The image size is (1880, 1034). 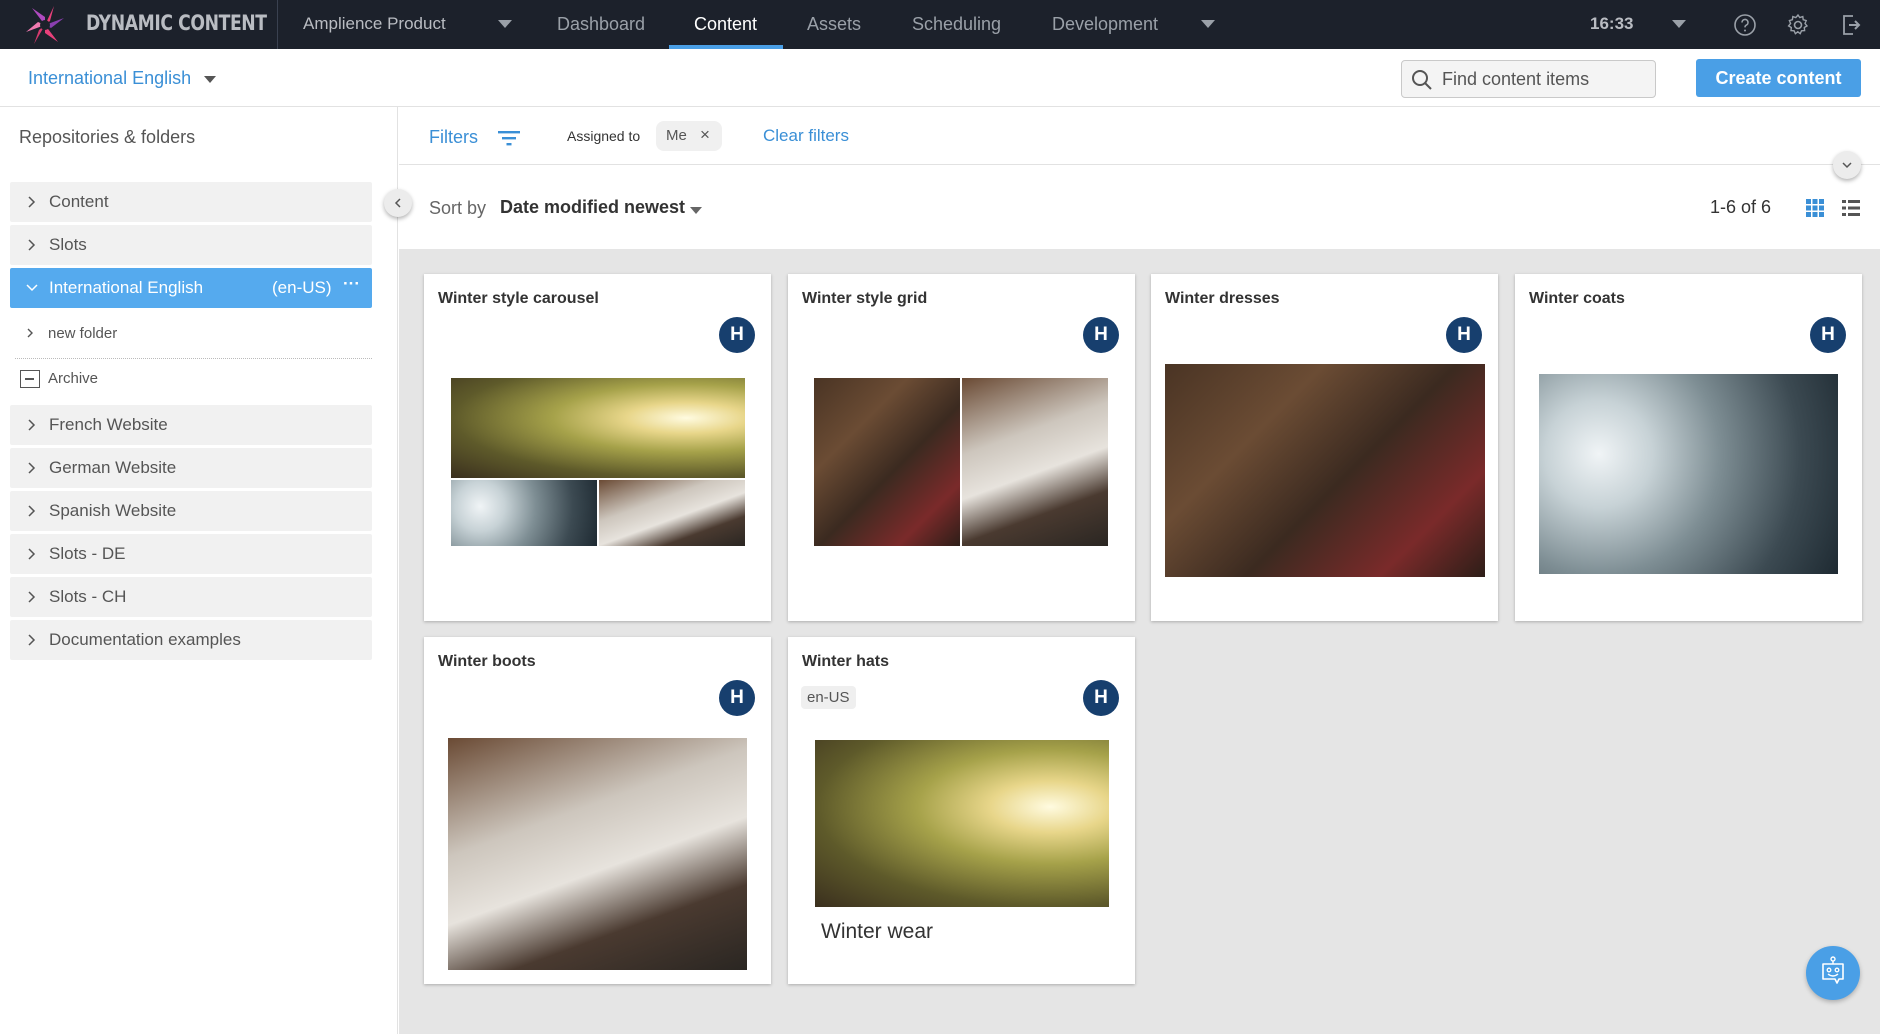 I want to click on time-dropdown-caret-icon, so click(x=1679, y=24).